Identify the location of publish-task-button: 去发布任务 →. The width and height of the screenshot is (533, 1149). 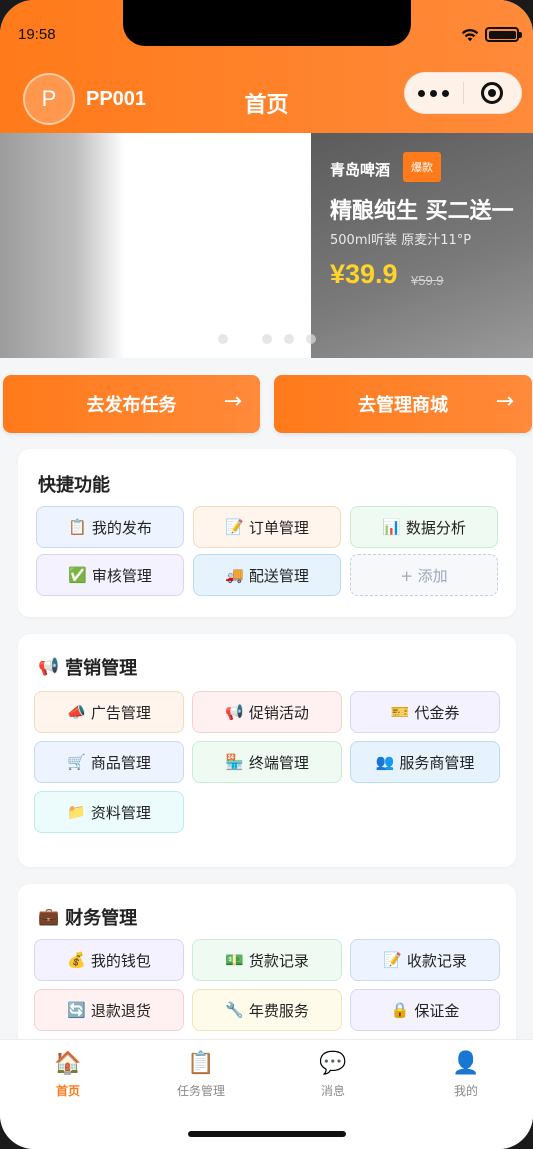
(131, 404).